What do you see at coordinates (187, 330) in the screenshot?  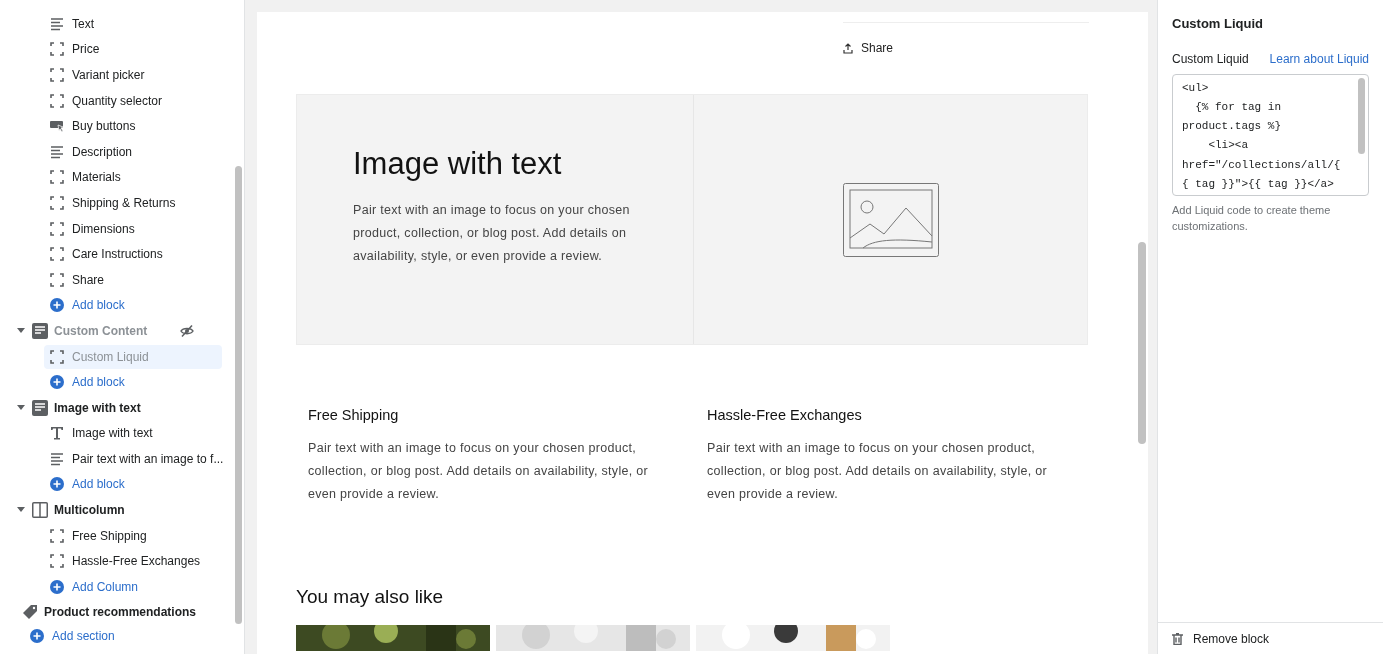 I see `eye-off-icon` at bounding box center [187, 330].